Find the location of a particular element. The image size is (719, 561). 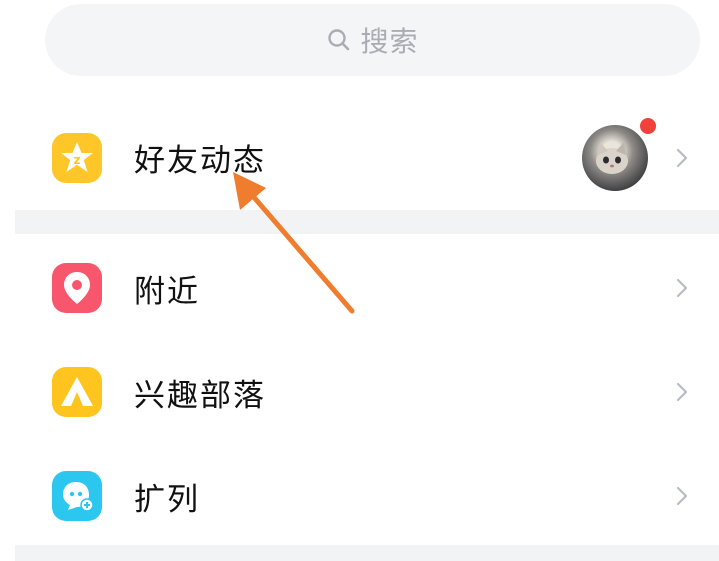

qzone-star-icon: z is located at coordinates (77, 158).